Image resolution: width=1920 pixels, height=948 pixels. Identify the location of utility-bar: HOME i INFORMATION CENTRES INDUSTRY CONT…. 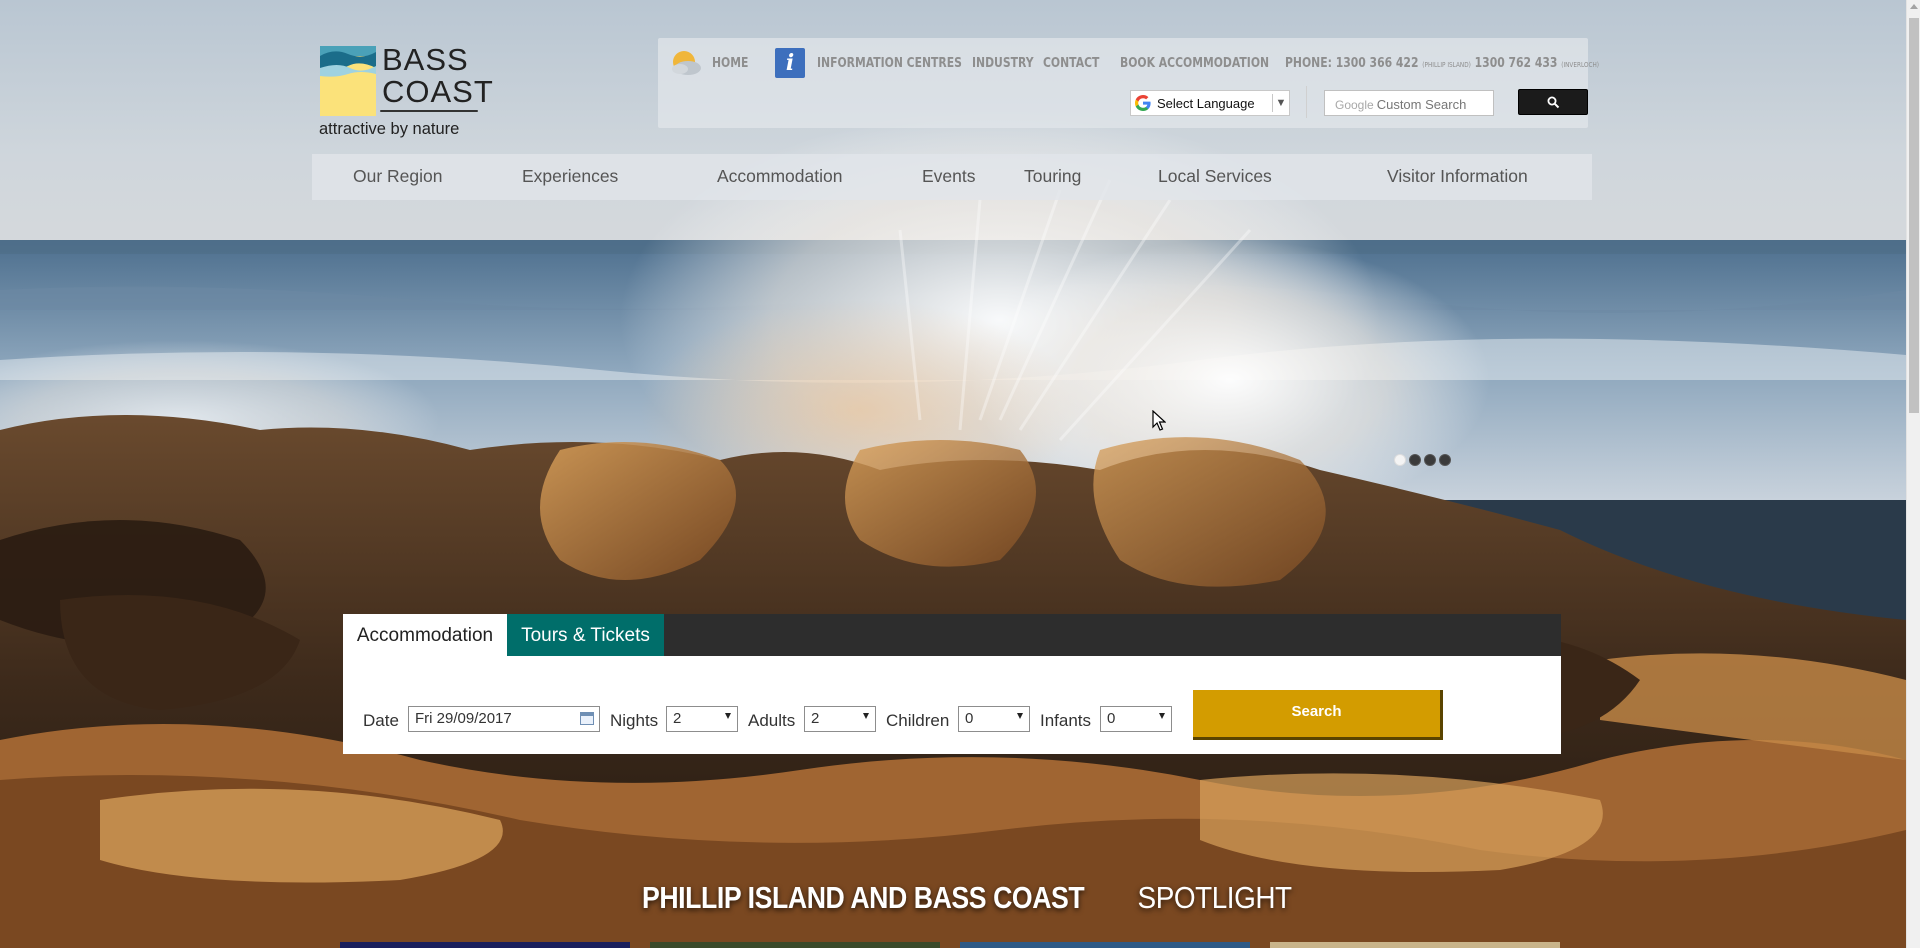
(1128, 83).